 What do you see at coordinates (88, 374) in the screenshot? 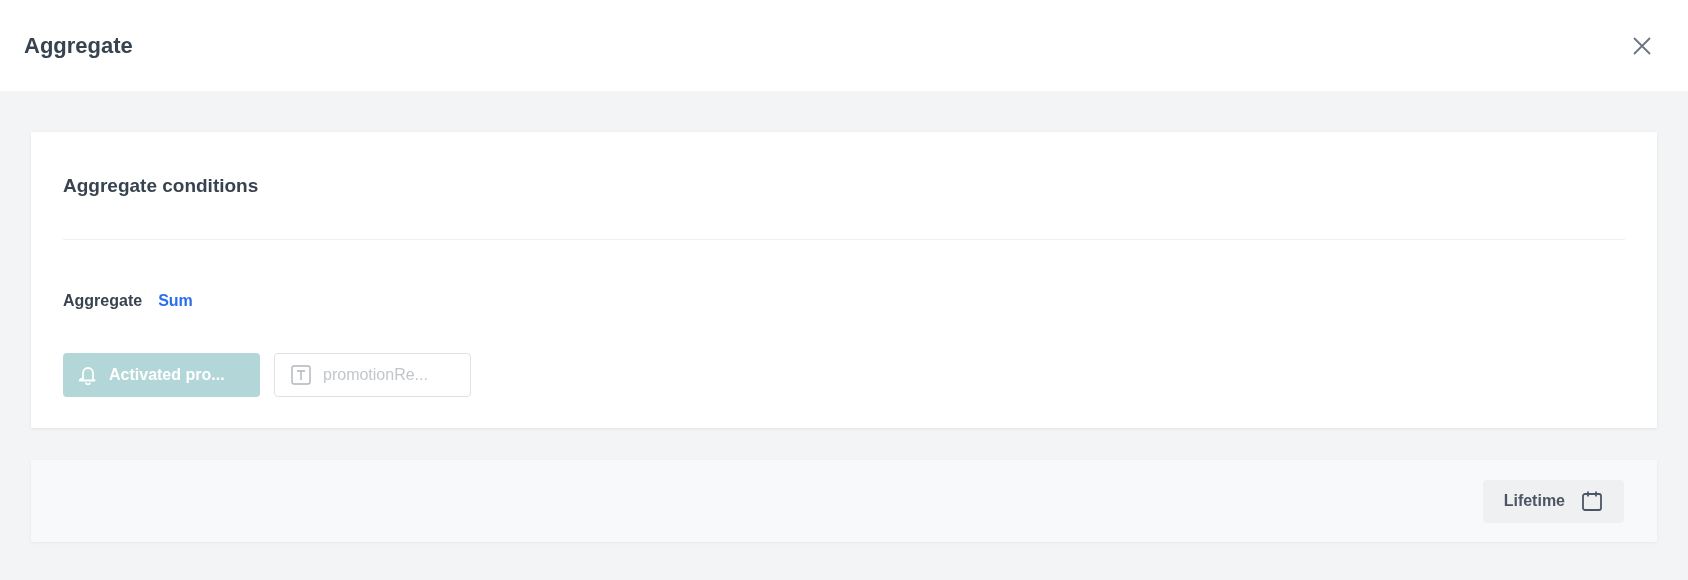
I see `bell-icon` at bounding box center [88, 374].